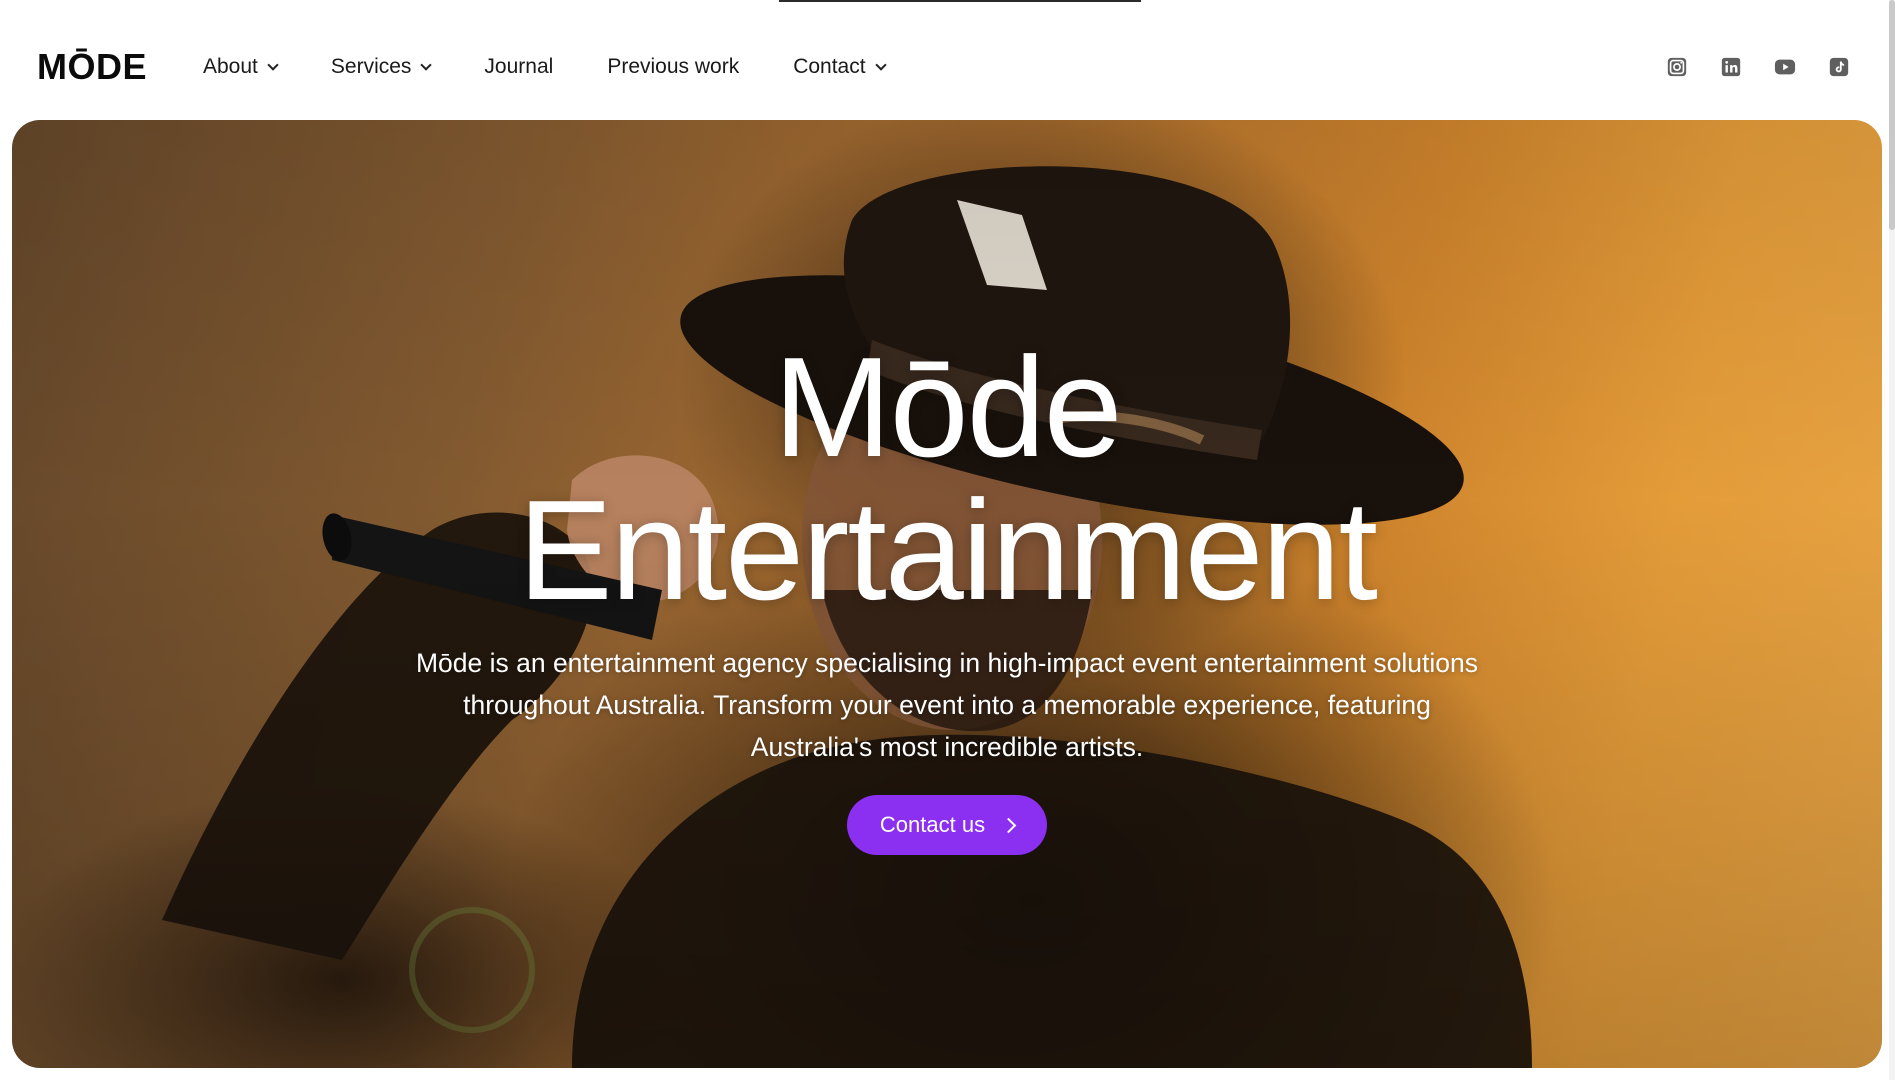 The width and height of the screenshot is (1895, 1080). I want to click on linkedin-icon, so click(1731, 67).